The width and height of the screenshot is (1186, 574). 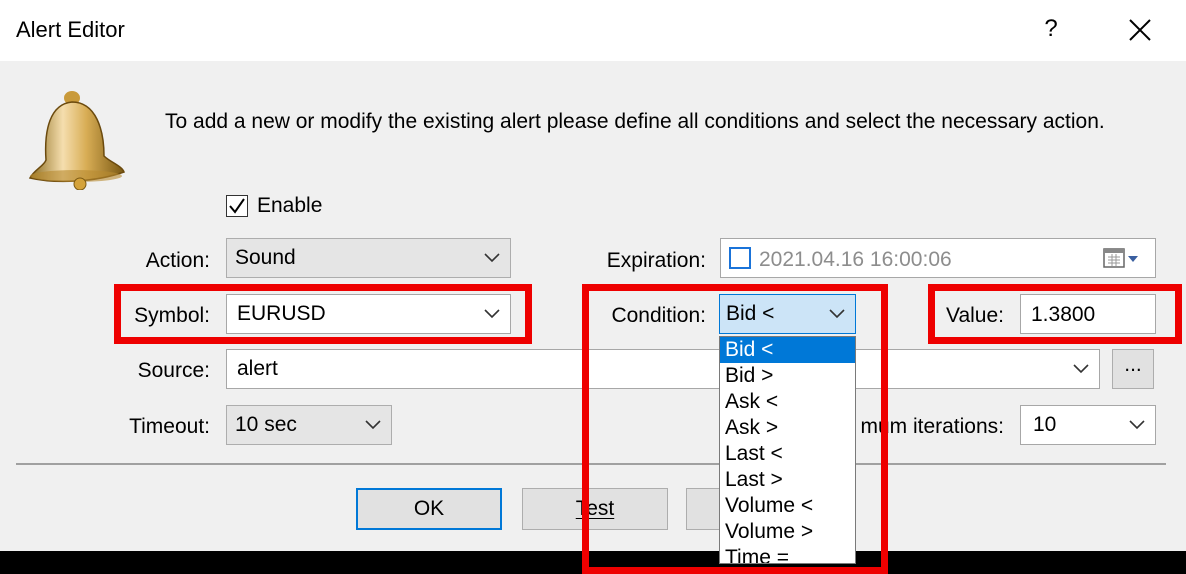 What do you see at coordinates (177, 260) in the screenshot?
I see `action-label: Action:` at bounding box center [177, 260].